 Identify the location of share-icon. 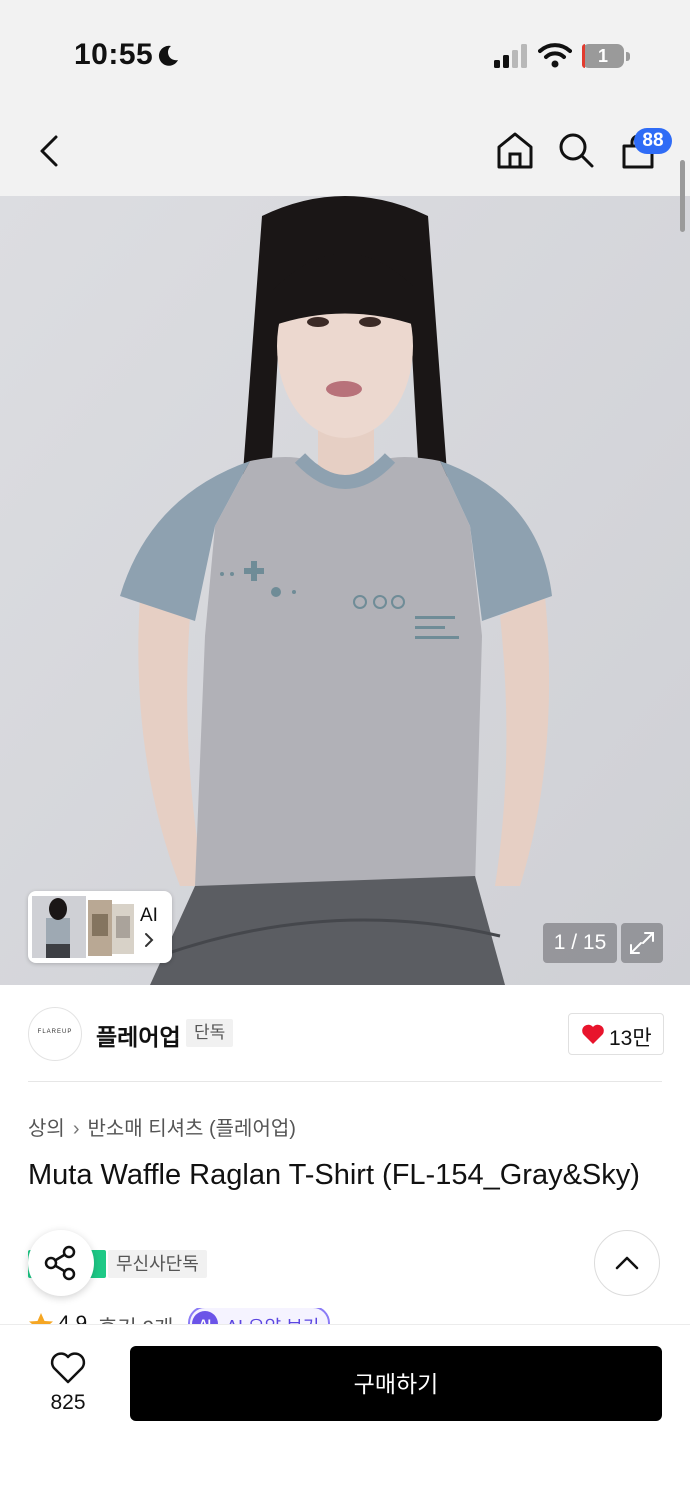
(60, 1263).